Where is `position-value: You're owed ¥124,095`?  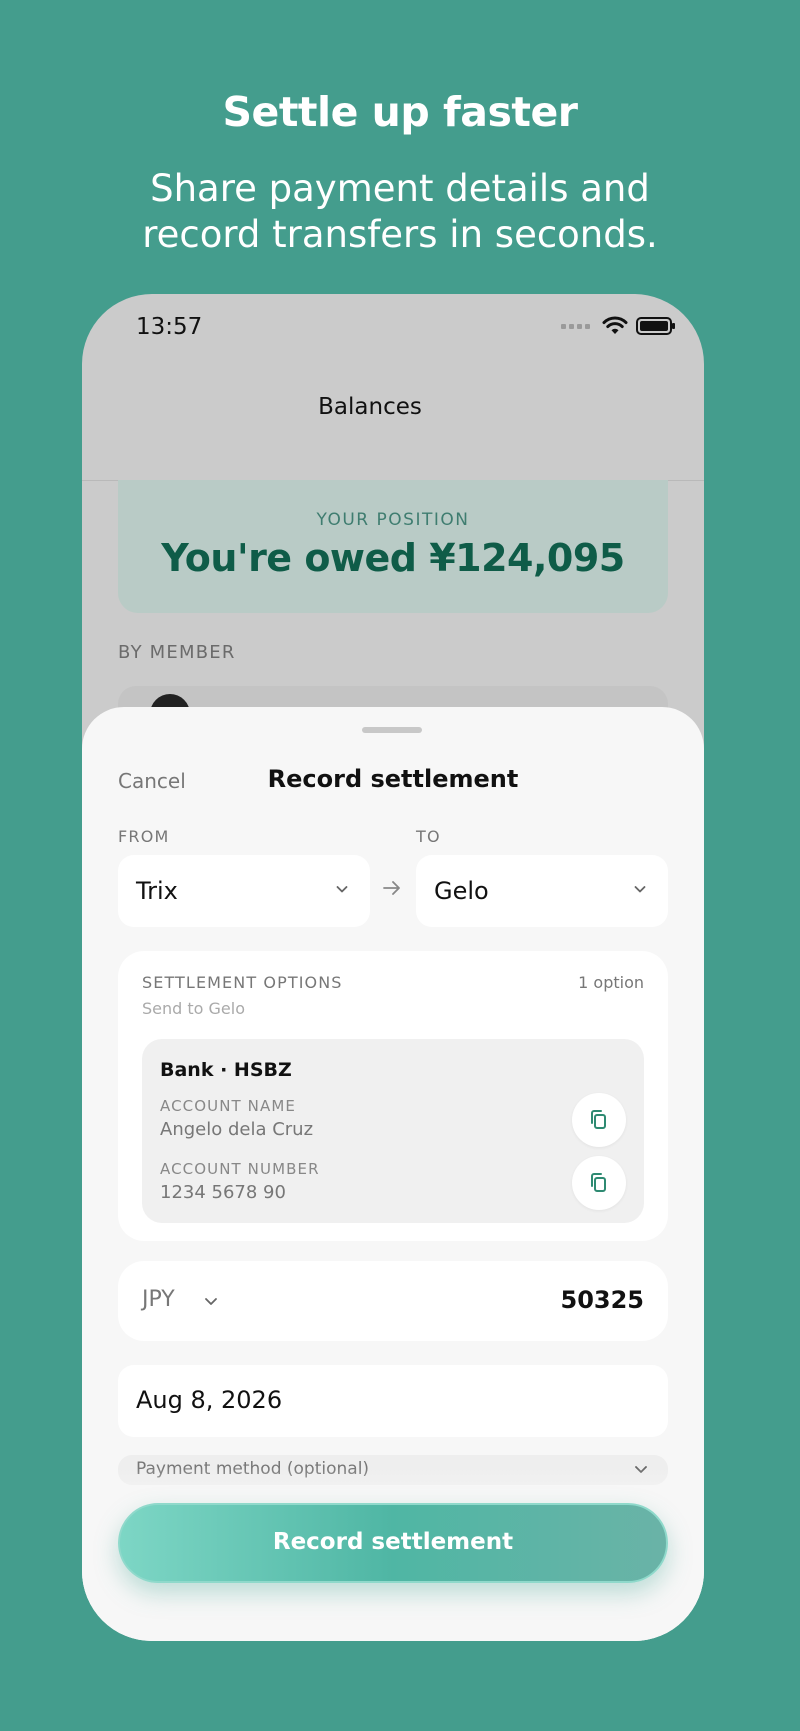 position-value: You're owed ¥124,095 is located at coordinates (393, 558).